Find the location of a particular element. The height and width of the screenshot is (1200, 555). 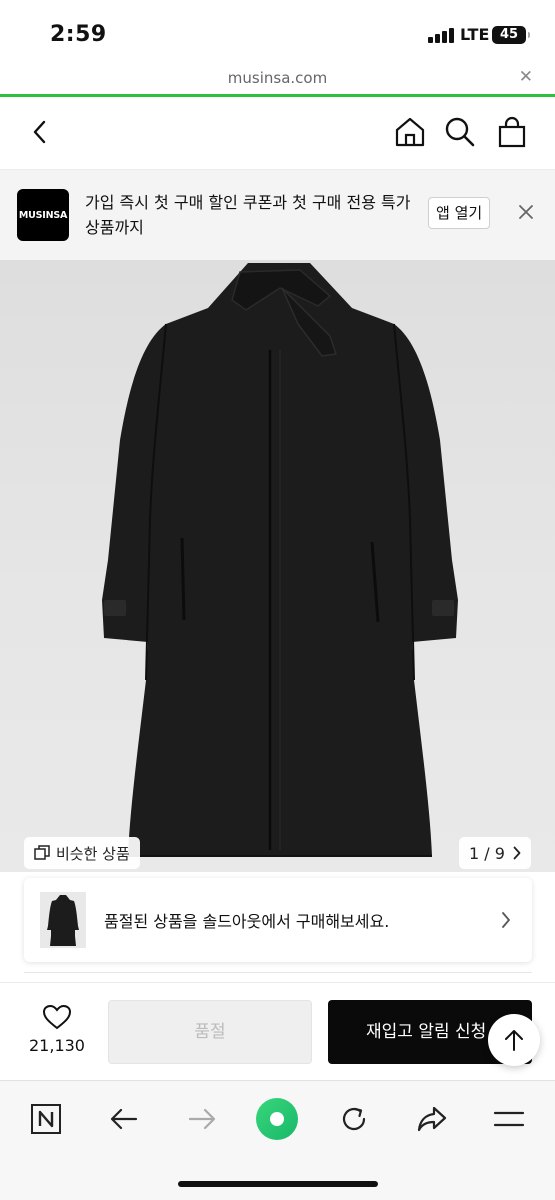

shopping-bag-icon is located at coordinates (512, 132).